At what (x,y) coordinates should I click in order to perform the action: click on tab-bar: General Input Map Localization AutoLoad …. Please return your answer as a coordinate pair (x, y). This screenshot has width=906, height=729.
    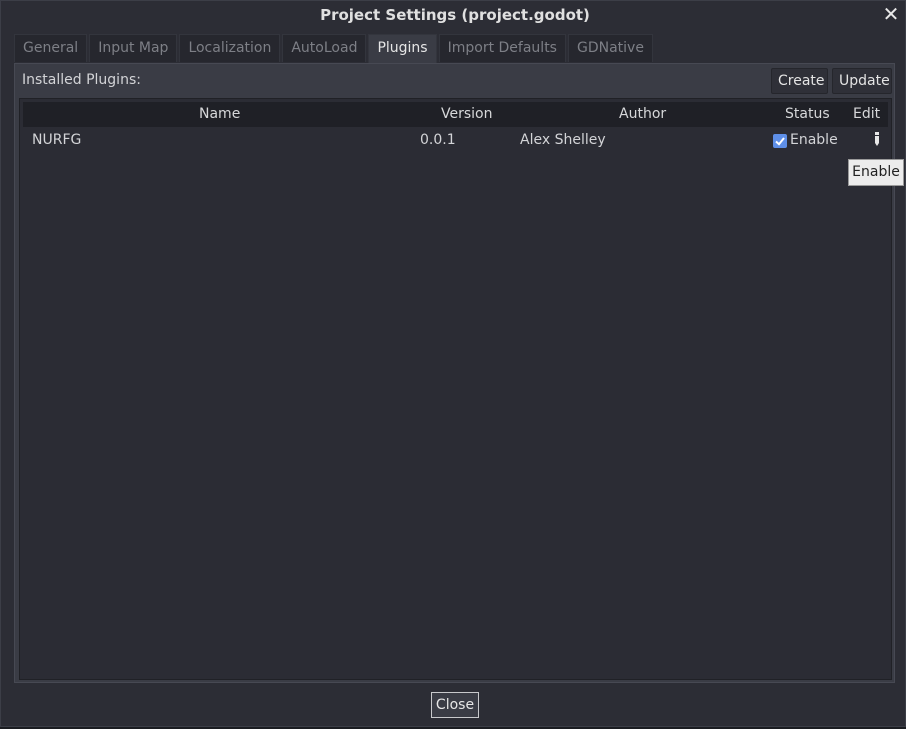
    Looking at the image, I should click on (334, 48).